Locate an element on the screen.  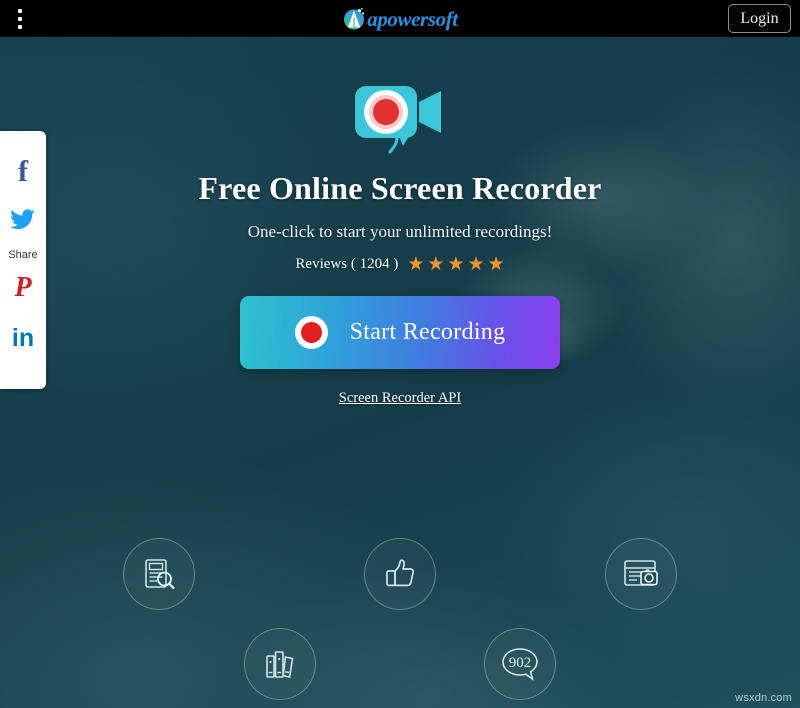
rating-stars: ★ ★ ★ ★ ★ is located at coordinates (455, 264).